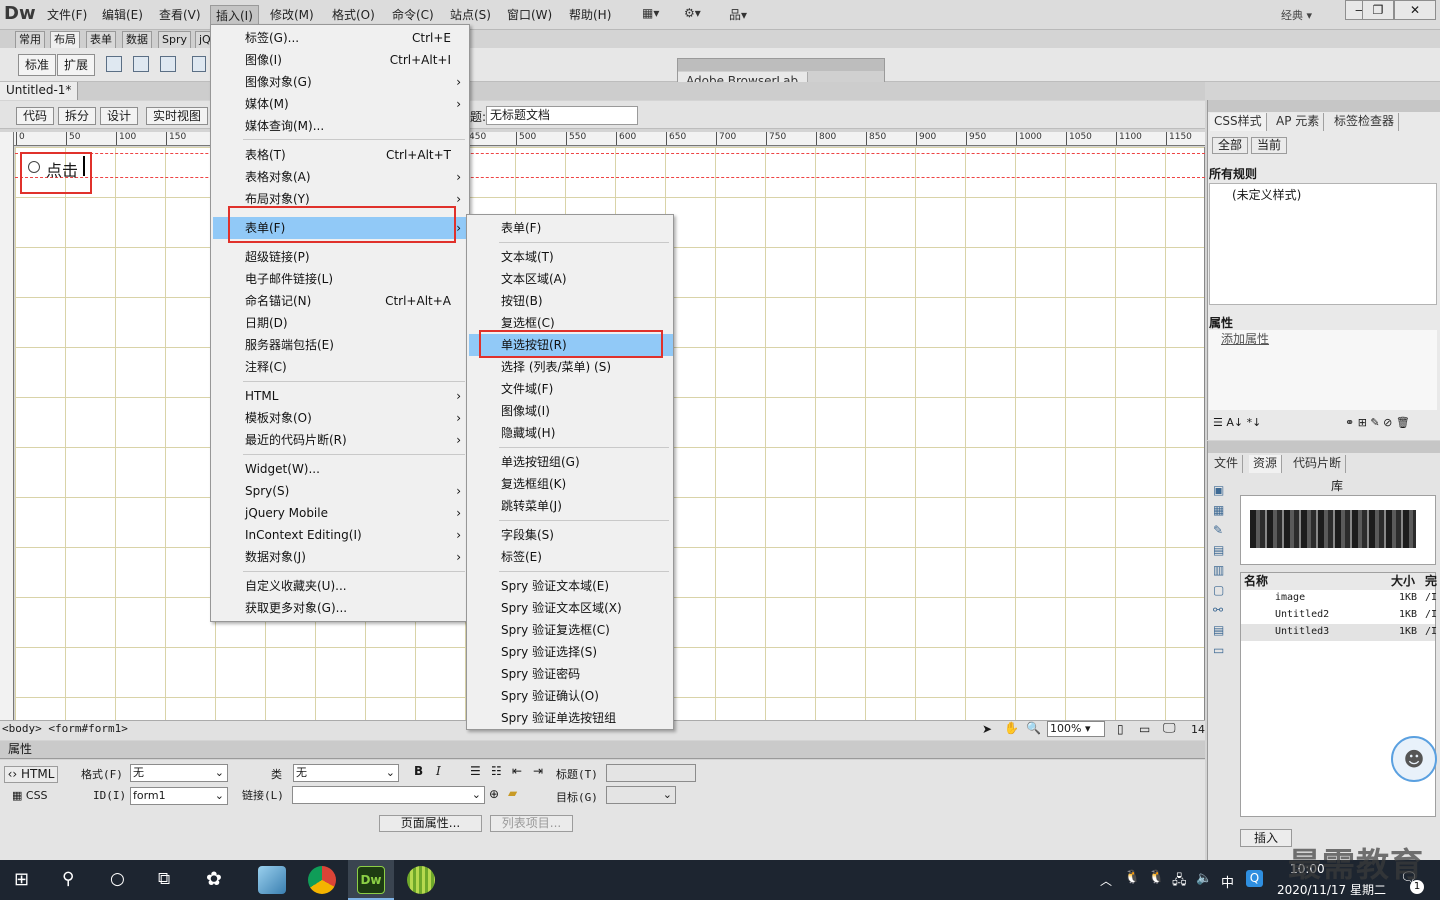 The image size is (1440, 900). Describe the element at coordinates (1238, 122) in the screenshot. I see `tab-css-styles: CSS样式` at that location.